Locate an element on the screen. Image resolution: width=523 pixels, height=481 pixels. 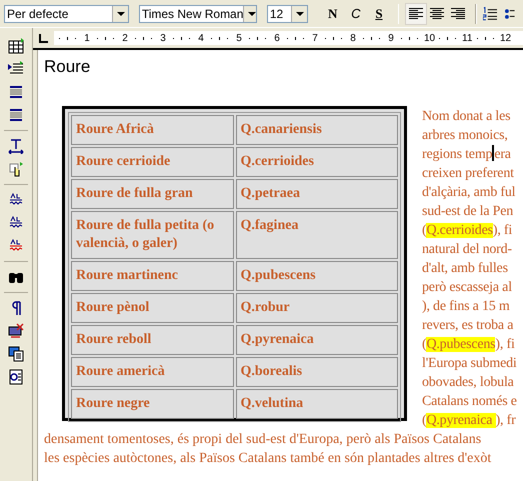
table-cell: Q.robur is located at coordinates (317, 308).